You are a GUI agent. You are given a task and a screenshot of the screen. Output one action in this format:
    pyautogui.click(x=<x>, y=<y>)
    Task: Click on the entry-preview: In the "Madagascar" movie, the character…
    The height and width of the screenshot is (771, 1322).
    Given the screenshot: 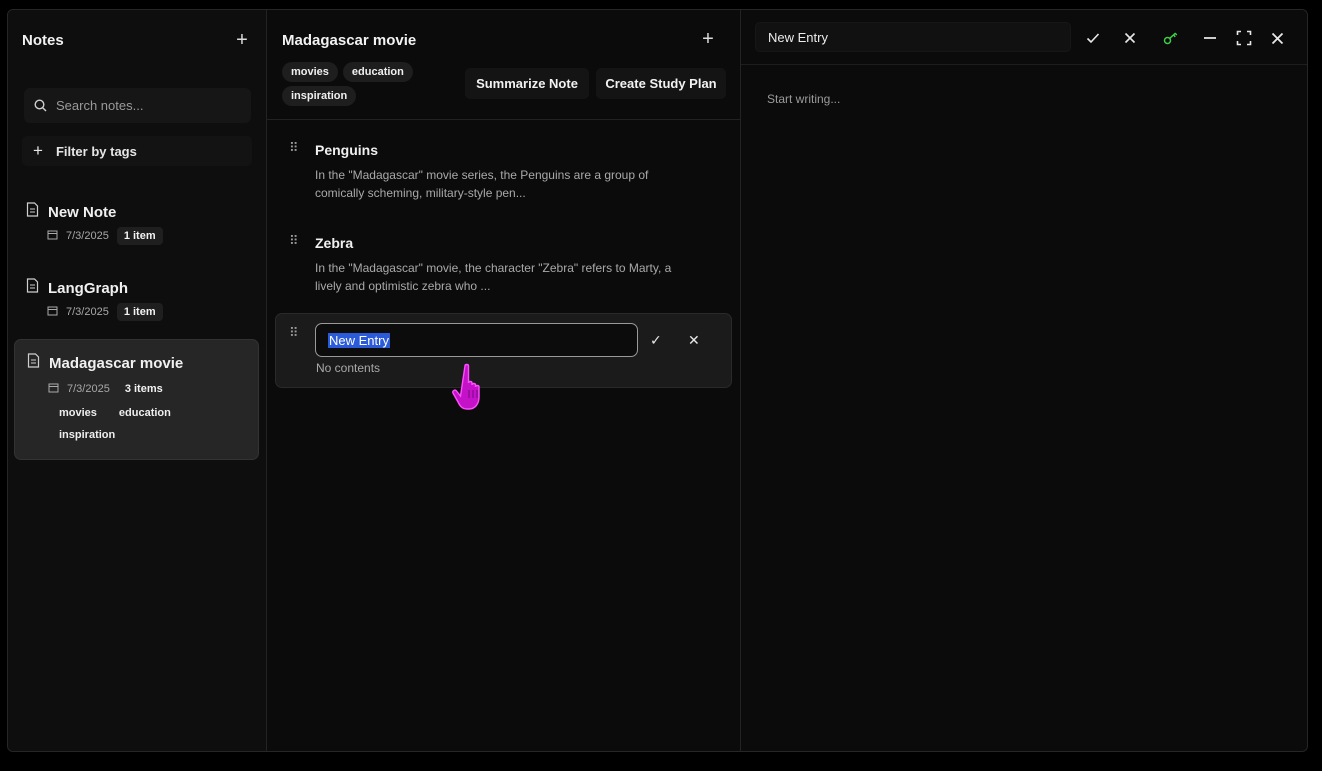 What is the action you would take?
    pyautogui.click(x=493, y=277)
    